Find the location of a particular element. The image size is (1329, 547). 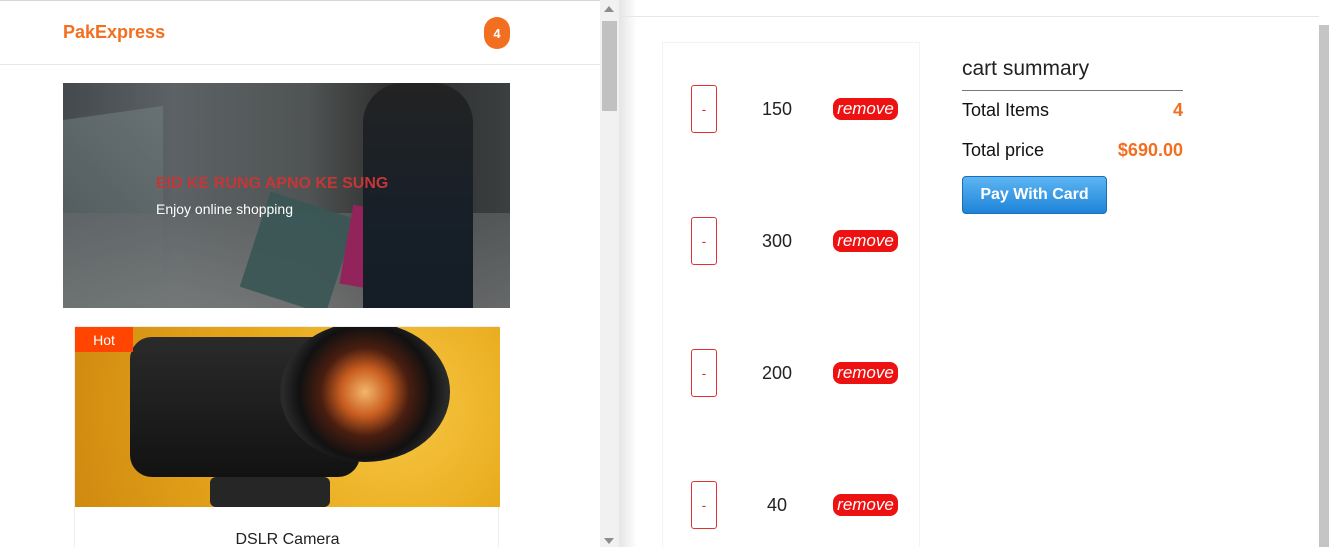

pay-with-card-button: Pay With Card is located at coordinates (1034, 195).